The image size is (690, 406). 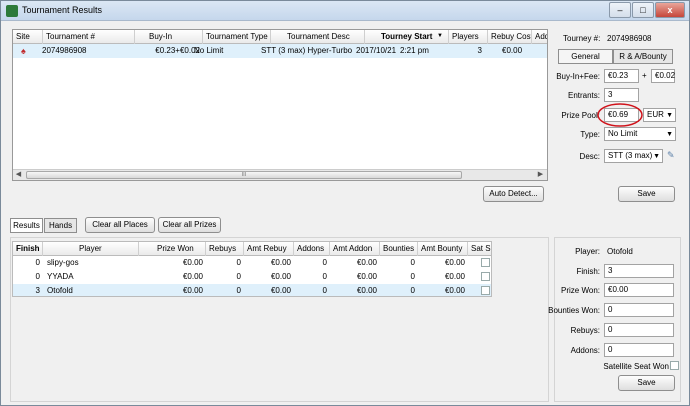 What do you see at coordinates (636, 366) in the screenshot?
I see `satellite-seat-label: Satellite Seat Won` at bounding box center [636, 366].